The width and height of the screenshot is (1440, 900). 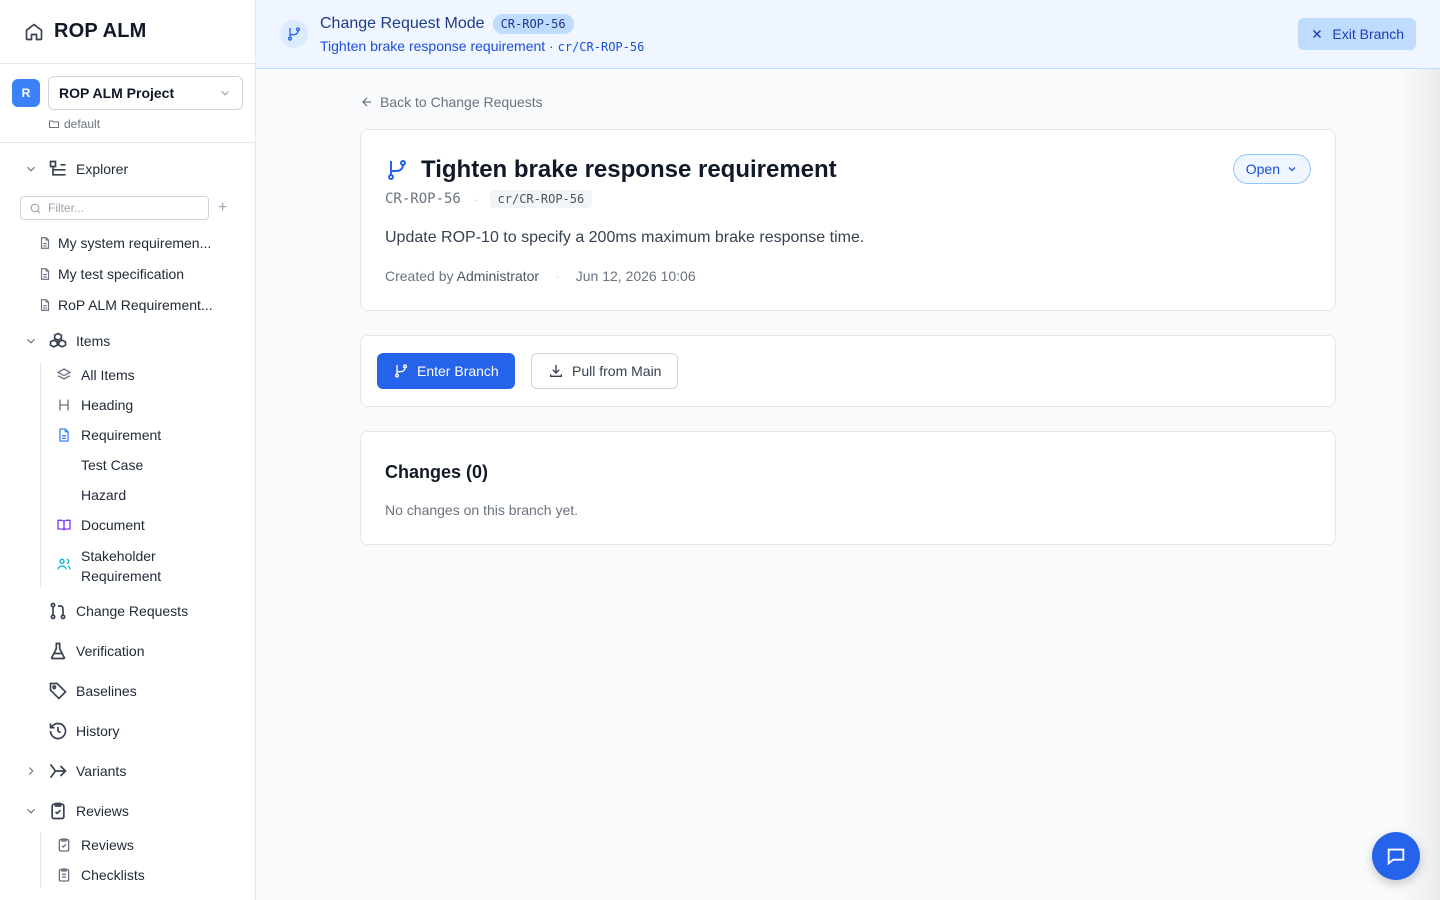 What do you see at coordinates (121, 435) in the screenshot?
I see `item-type-label: Requirement` at bounding box center [121, 435].